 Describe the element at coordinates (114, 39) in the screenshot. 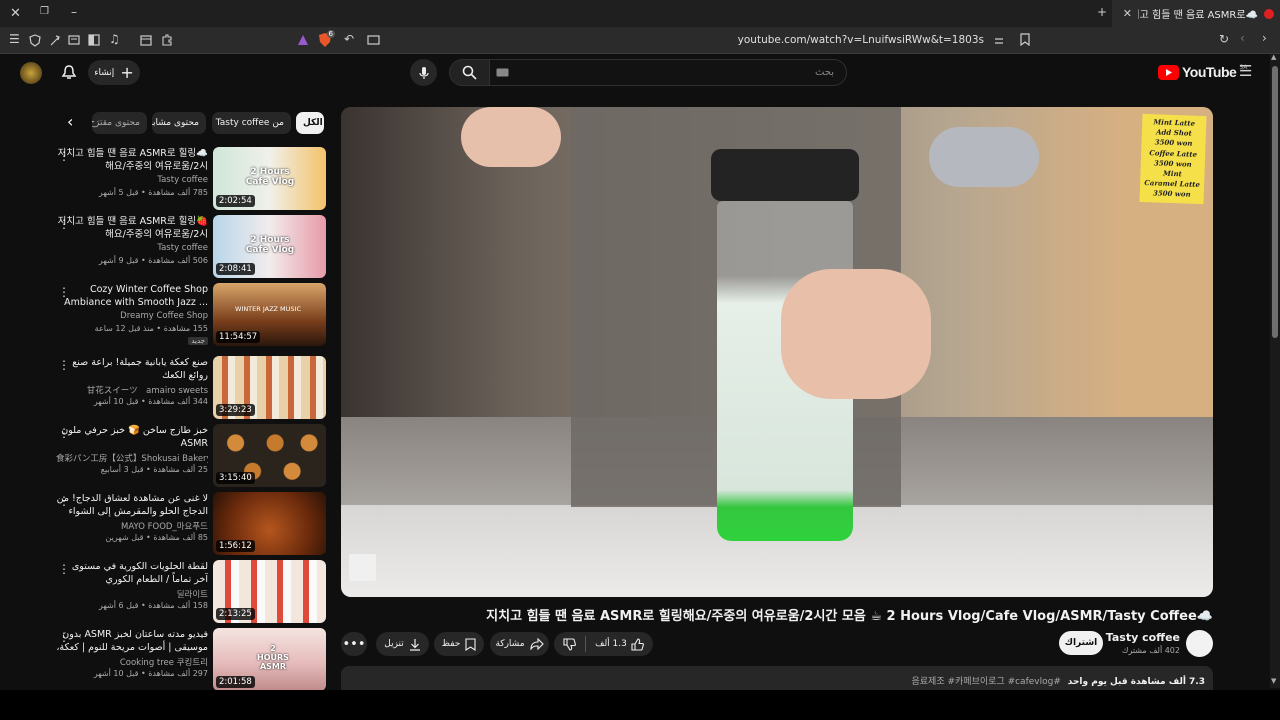

I see `music-icon: ♫` at that location.